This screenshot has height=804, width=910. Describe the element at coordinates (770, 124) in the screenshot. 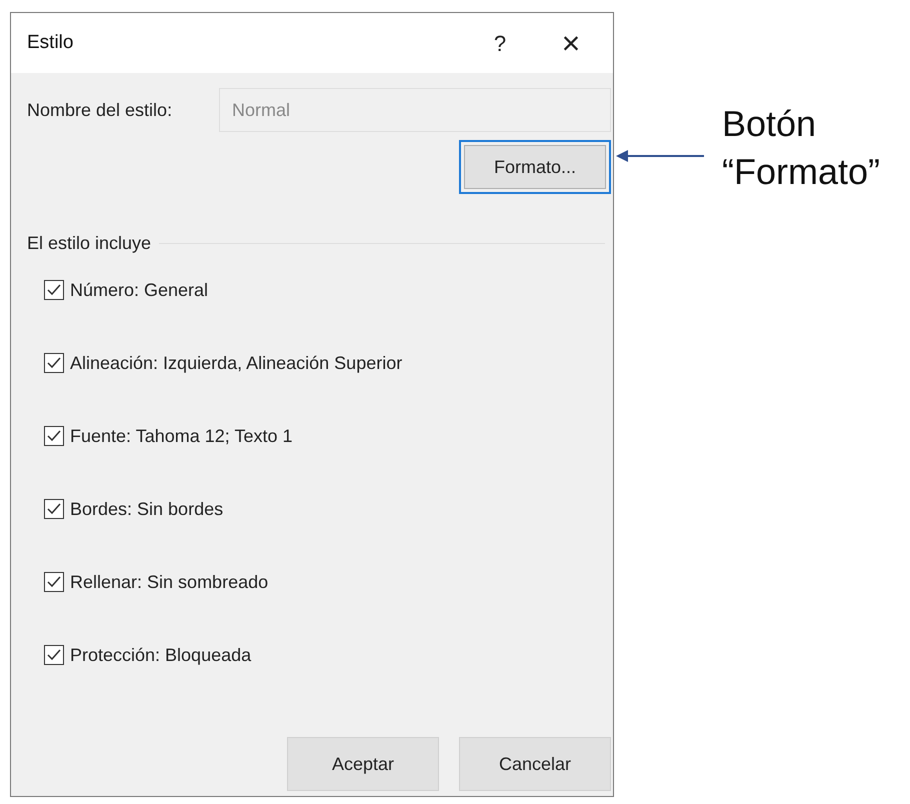

I see `annotation-text: Botón` at that location.